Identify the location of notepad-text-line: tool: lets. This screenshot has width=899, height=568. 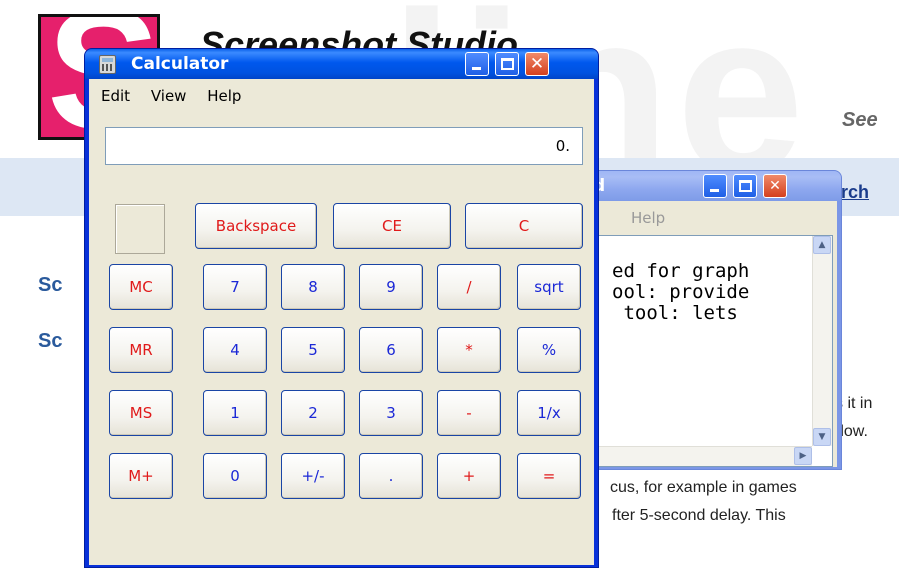
(675, 313).